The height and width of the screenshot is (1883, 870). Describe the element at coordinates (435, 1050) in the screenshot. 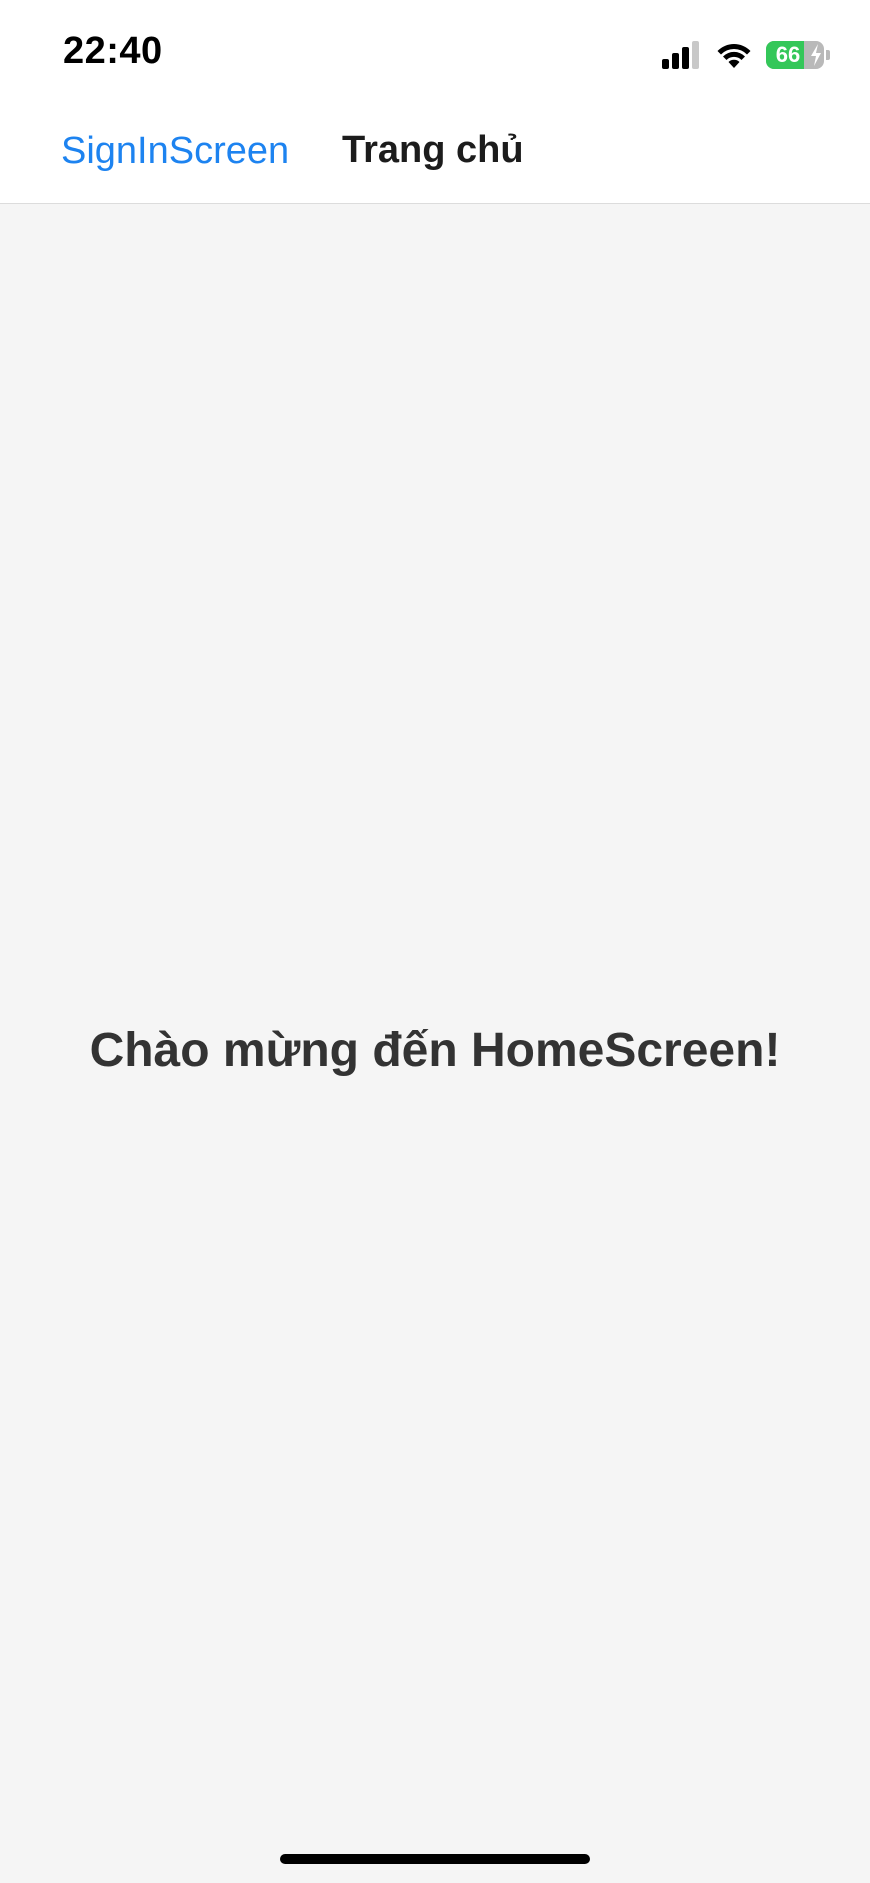

I see `welcome-text: Chào mừng đến HomeScreen!` at that location.